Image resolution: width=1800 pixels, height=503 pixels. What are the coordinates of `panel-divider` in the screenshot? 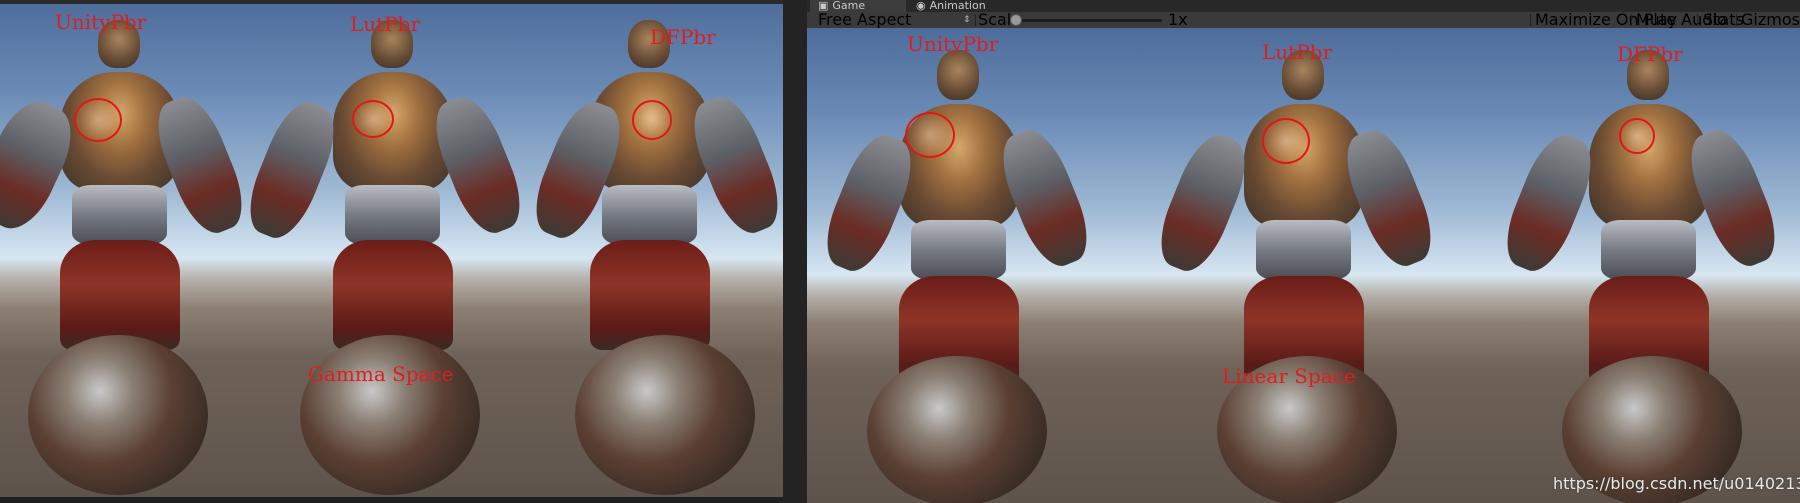 It's located at (795, 251).